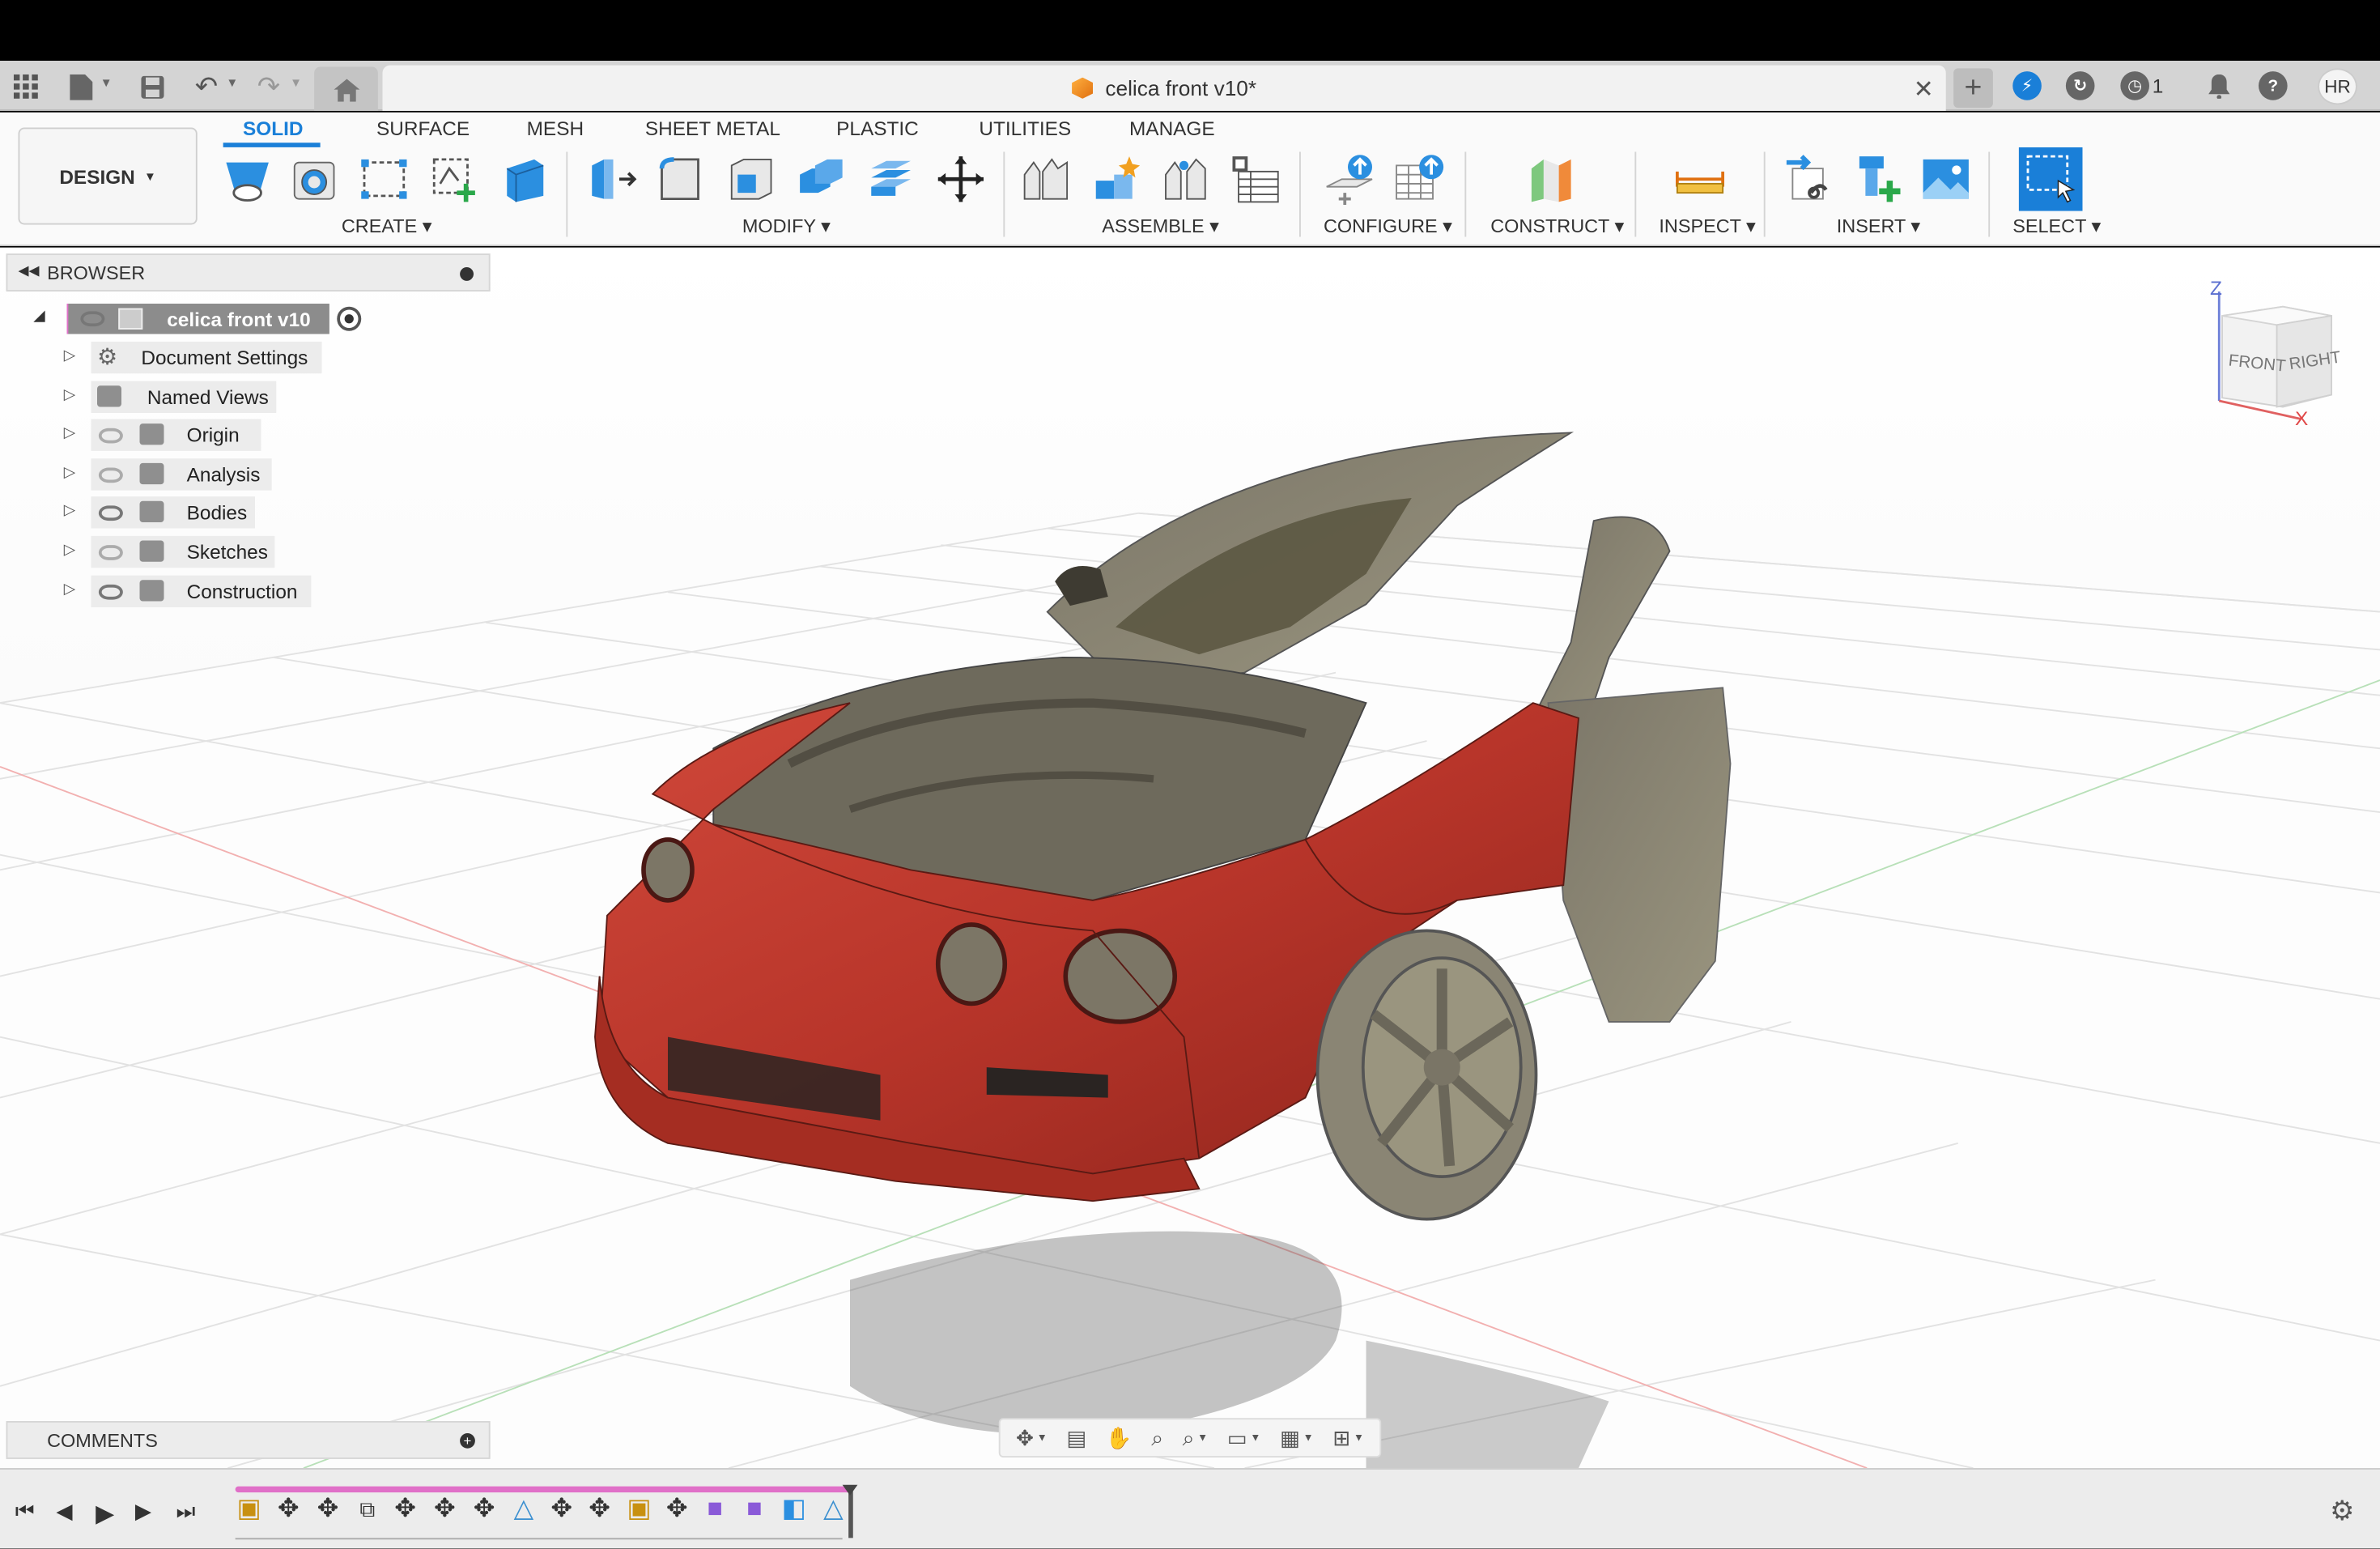 This screenshot has width=2380, height=1549. Describe the element at coordinates (1924, 89) in the screenshot. I see `close-tab-icon: ✕` at that location.